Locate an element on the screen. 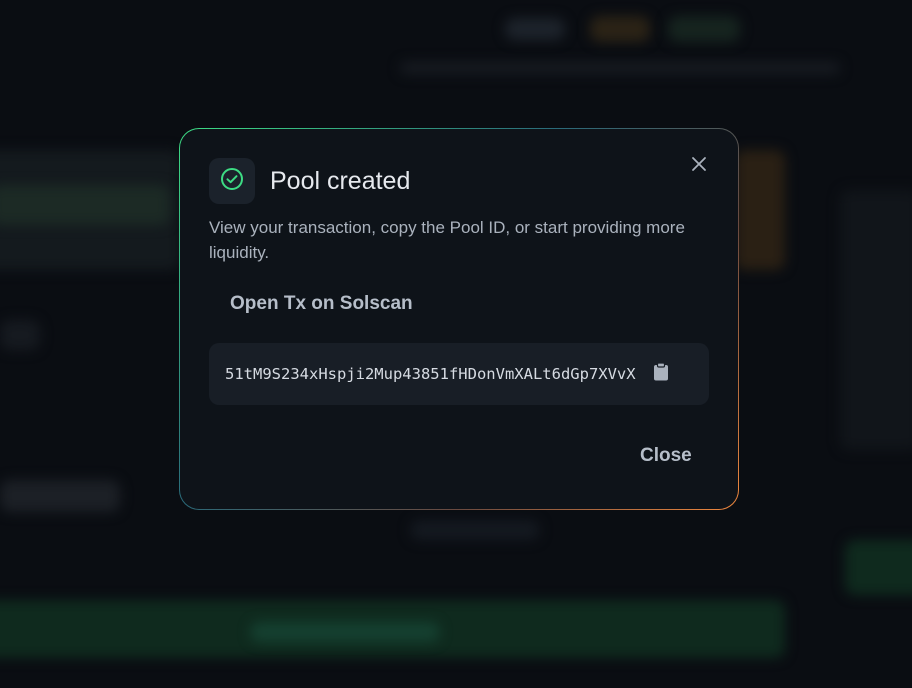 The image size is (912, 688). dialog-close-button is located at coordinates (699, 166).